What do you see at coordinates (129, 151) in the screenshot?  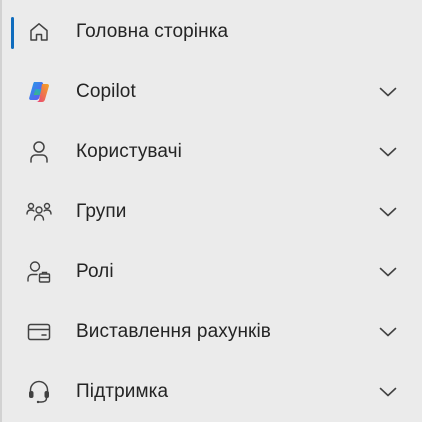 I see `nav-item-label: Користувачі` at bounding box center [129, 151].